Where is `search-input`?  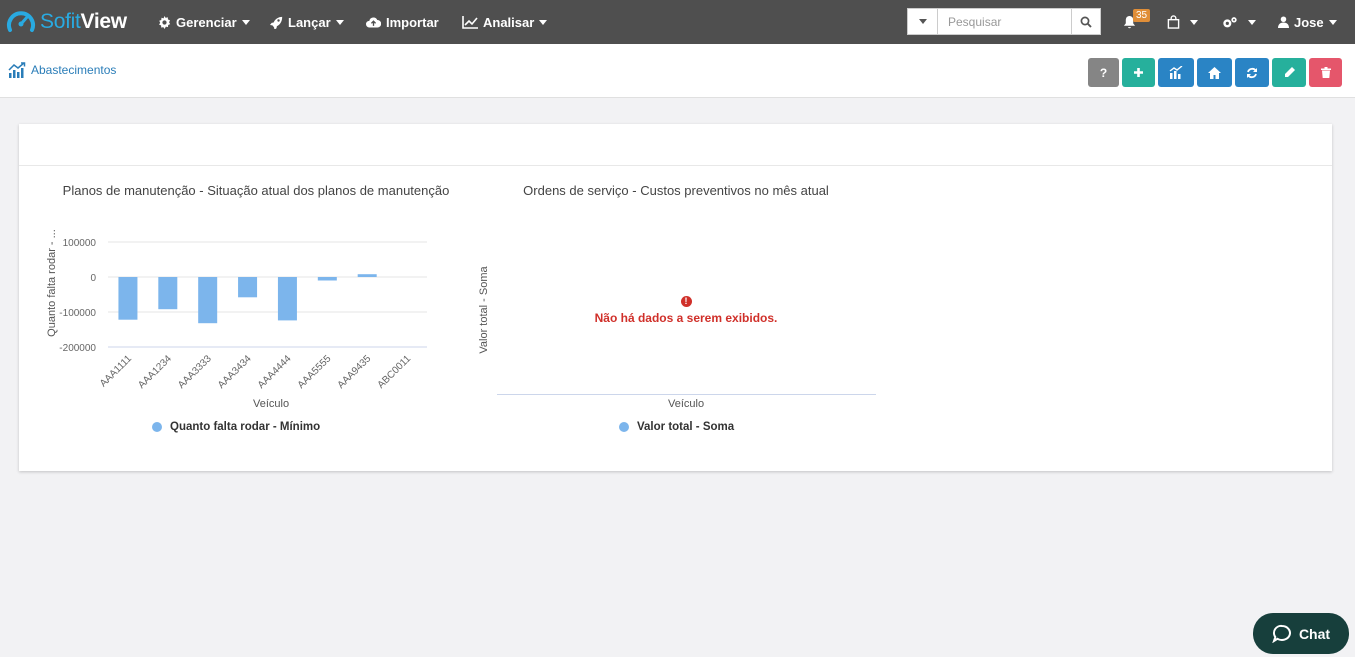
search-input is located at coordinates (1004, 21).